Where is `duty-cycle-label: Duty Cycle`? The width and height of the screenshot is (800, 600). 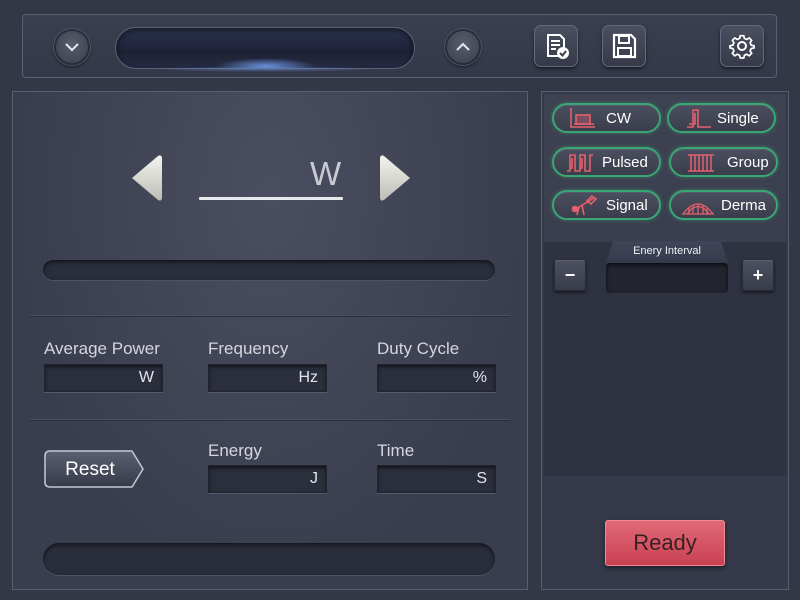 duty-cycle-label: Duty Cycle is located at coordinates (418, 348).